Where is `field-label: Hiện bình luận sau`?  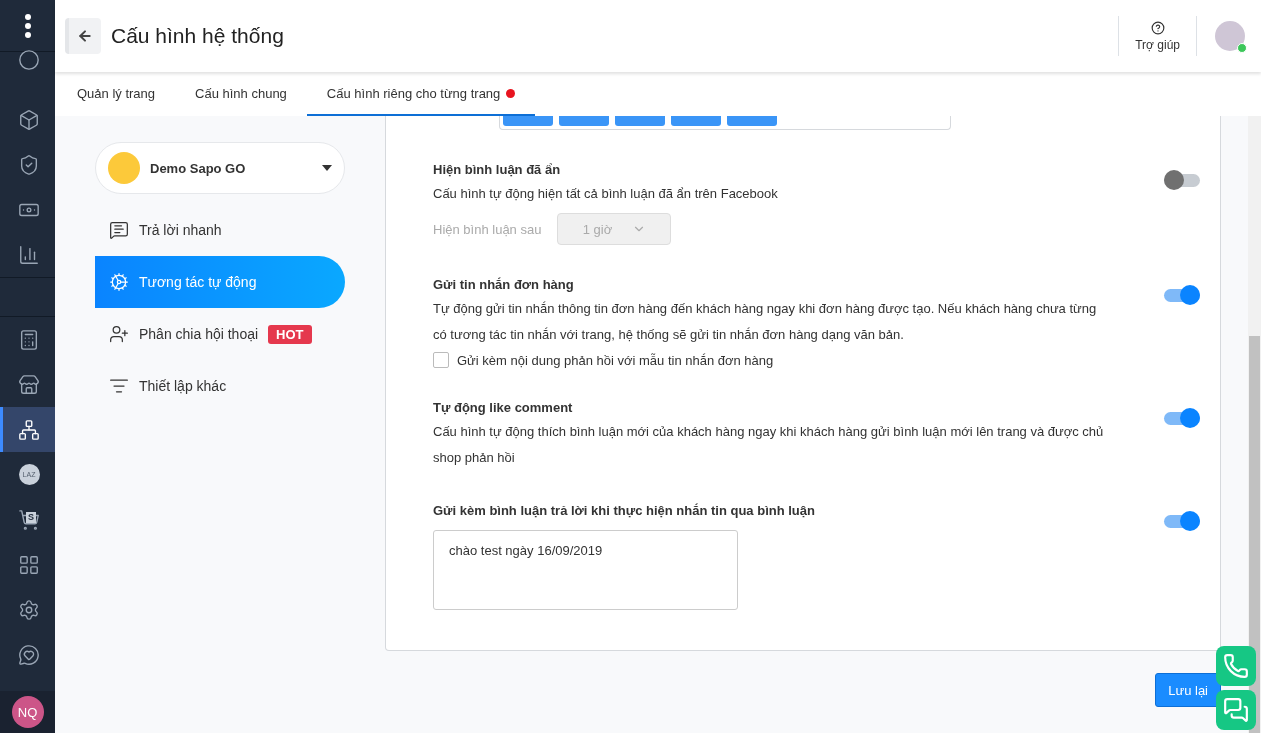 field-label: Hiện bình luận sau is located at coordinates (487, 229).